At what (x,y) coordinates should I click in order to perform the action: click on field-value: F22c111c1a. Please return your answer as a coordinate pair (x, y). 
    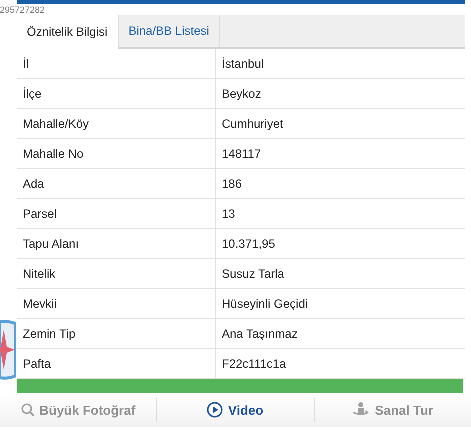
    Looking at the image, I should click on (254, 364).